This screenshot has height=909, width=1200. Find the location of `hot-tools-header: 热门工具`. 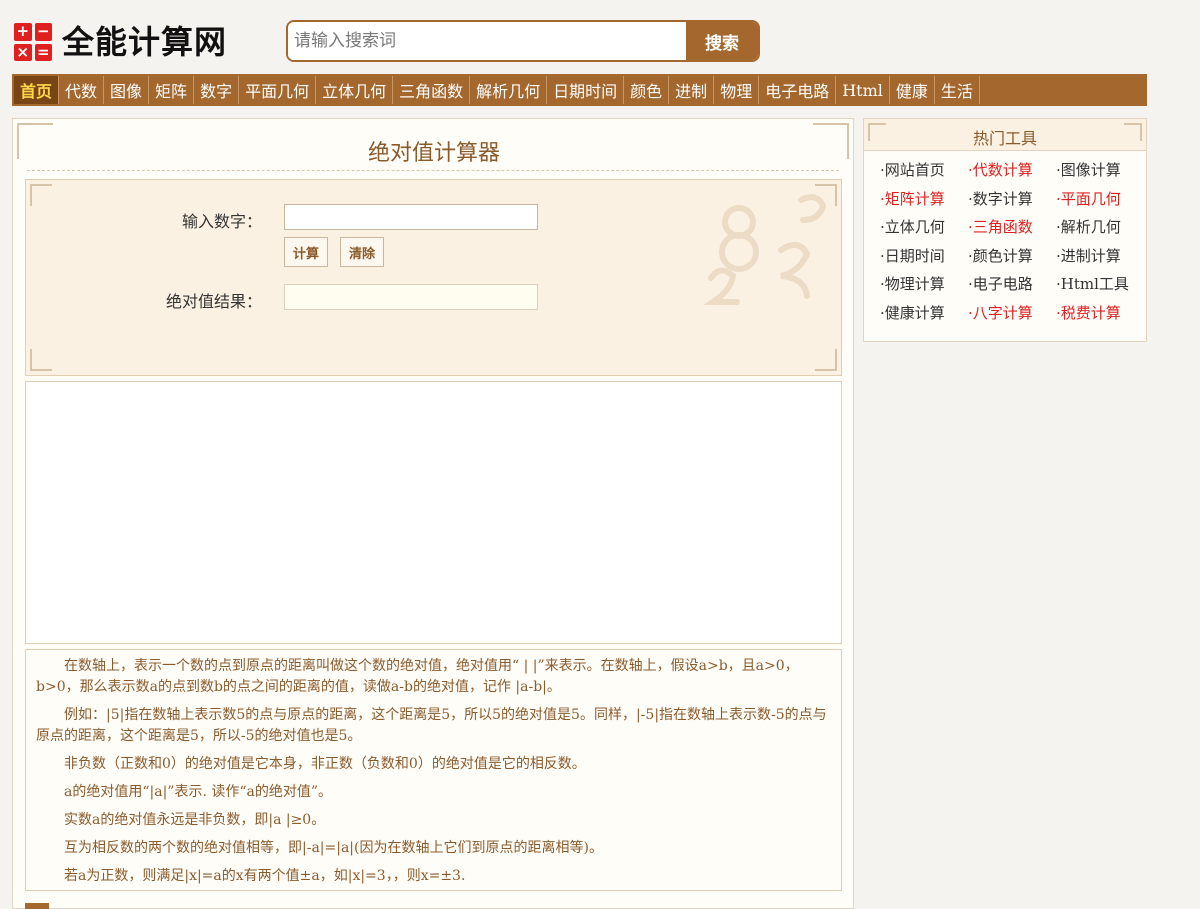

hot-tools-header: 热门工具 is located at coordinates (1005, 135).